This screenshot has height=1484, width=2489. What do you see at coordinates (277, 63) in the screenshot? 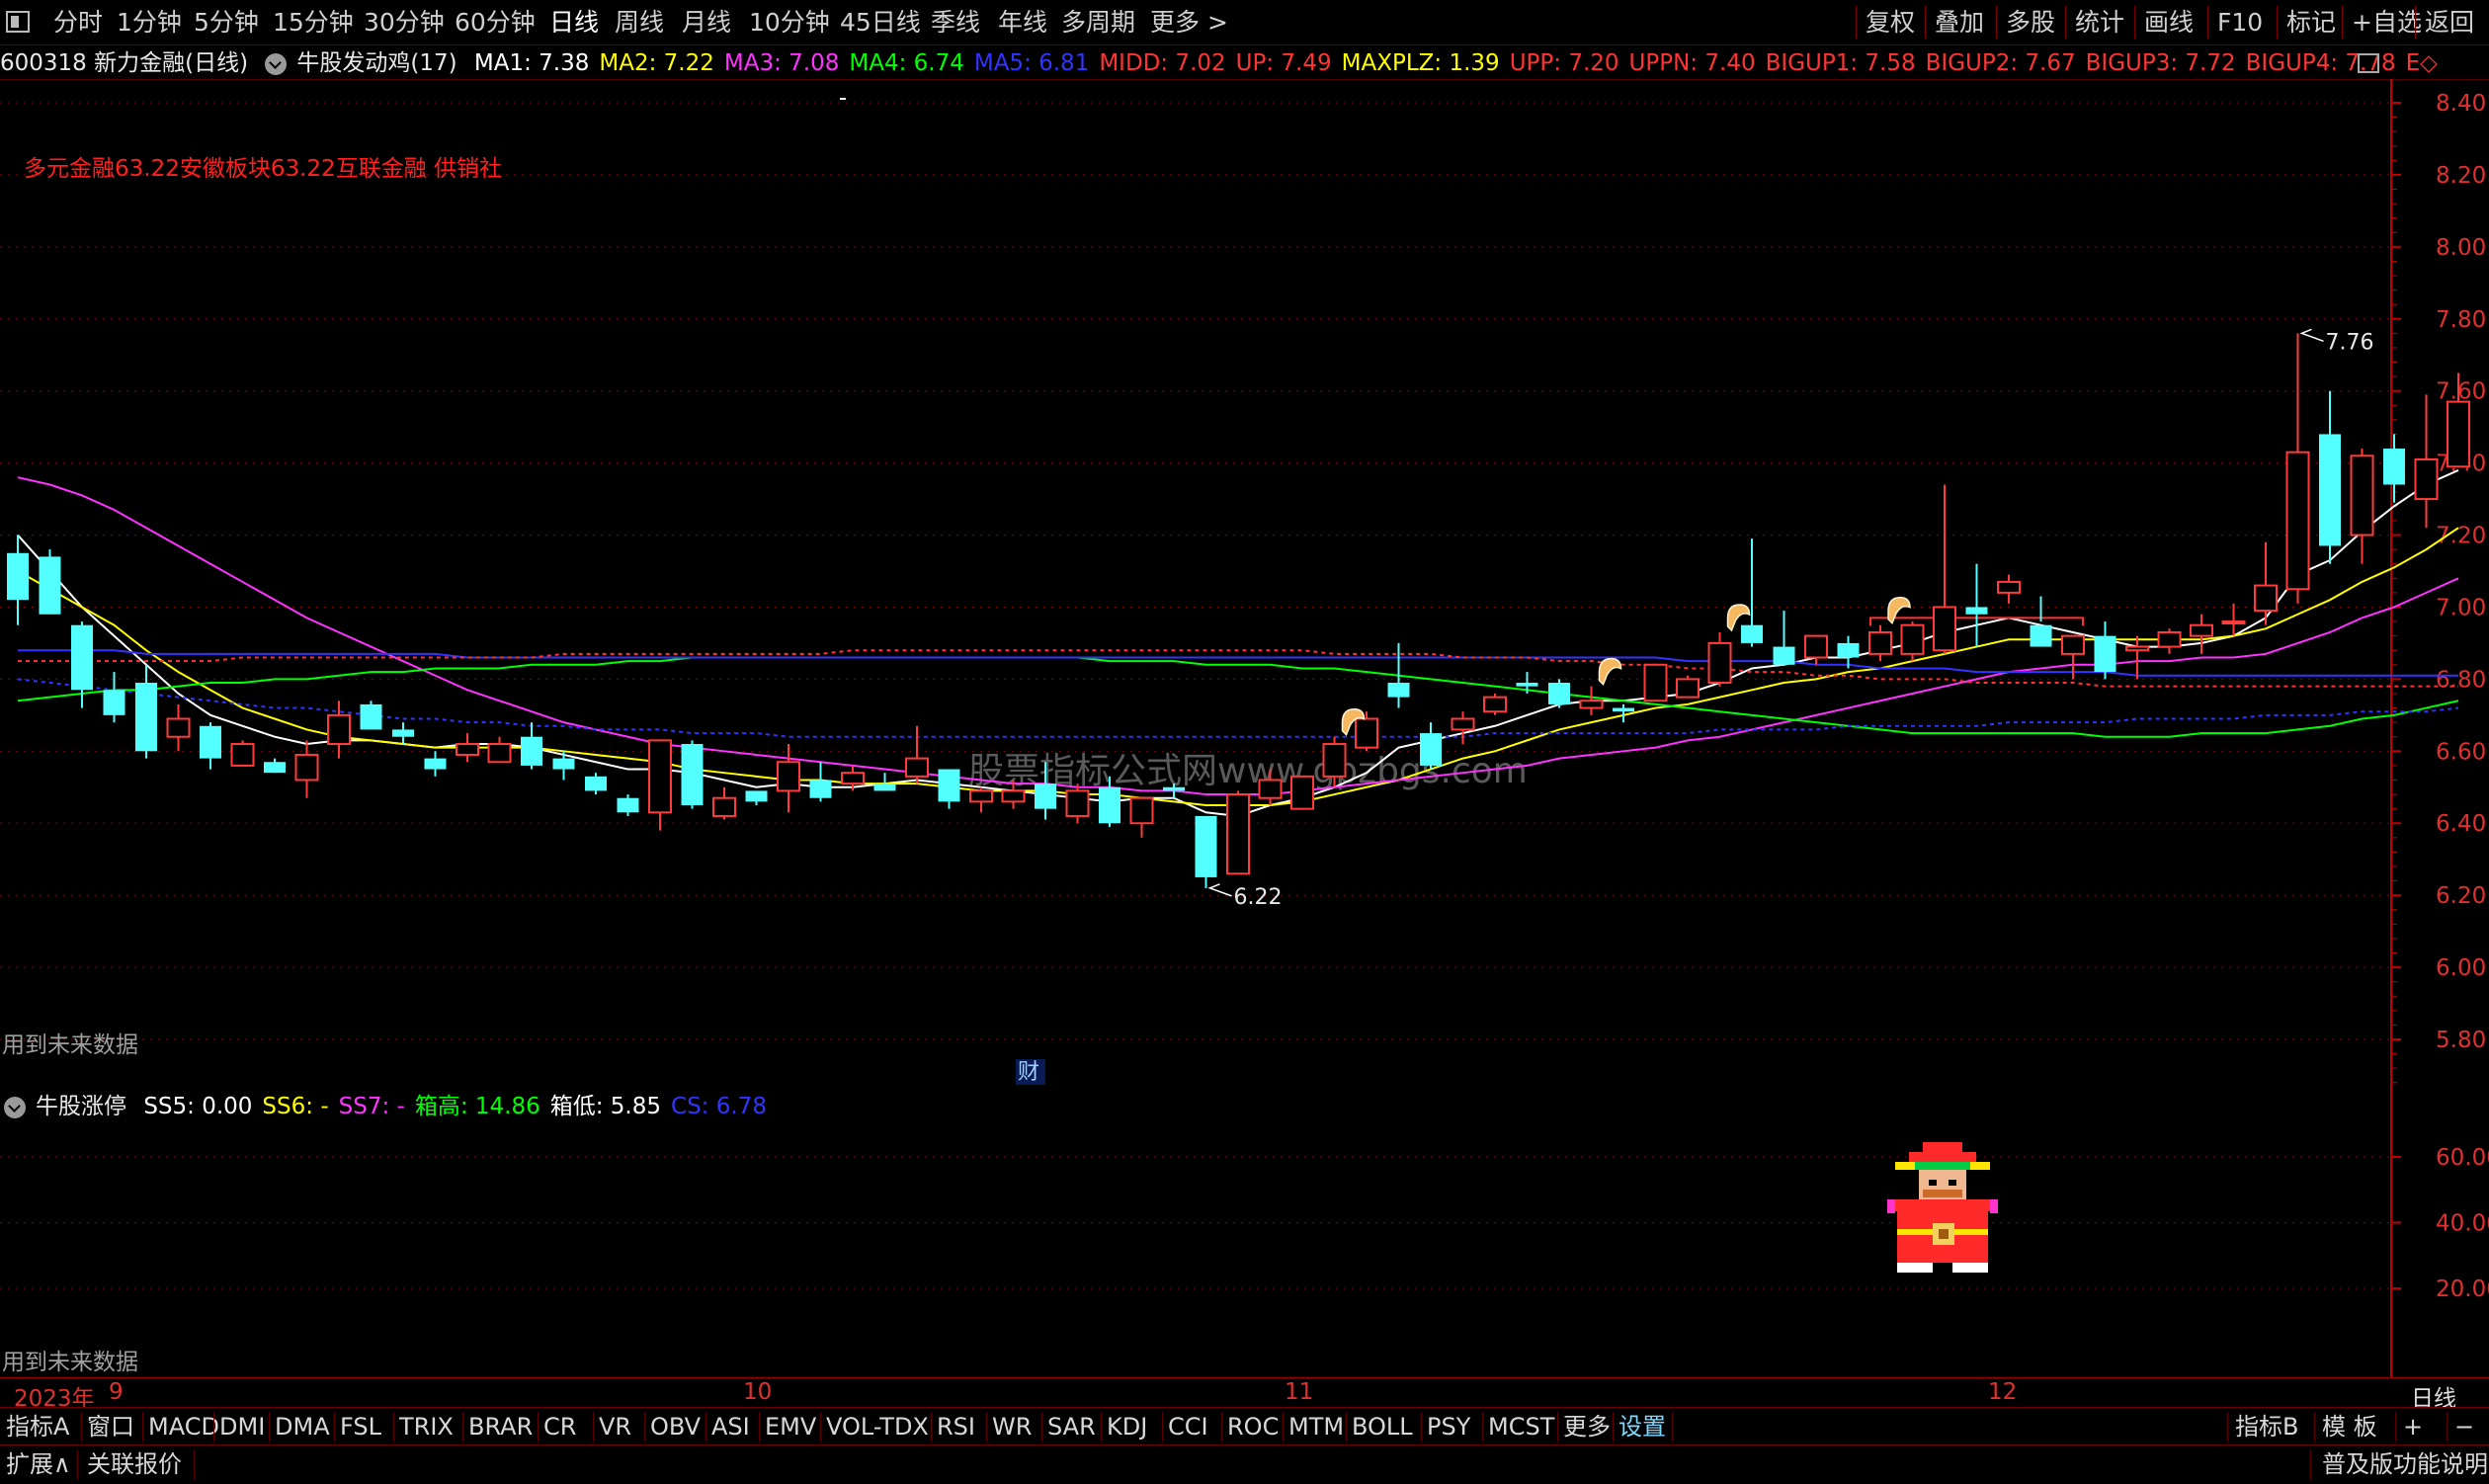
I see `indicator-dropdown-icon` at bounding box center [277, 63].